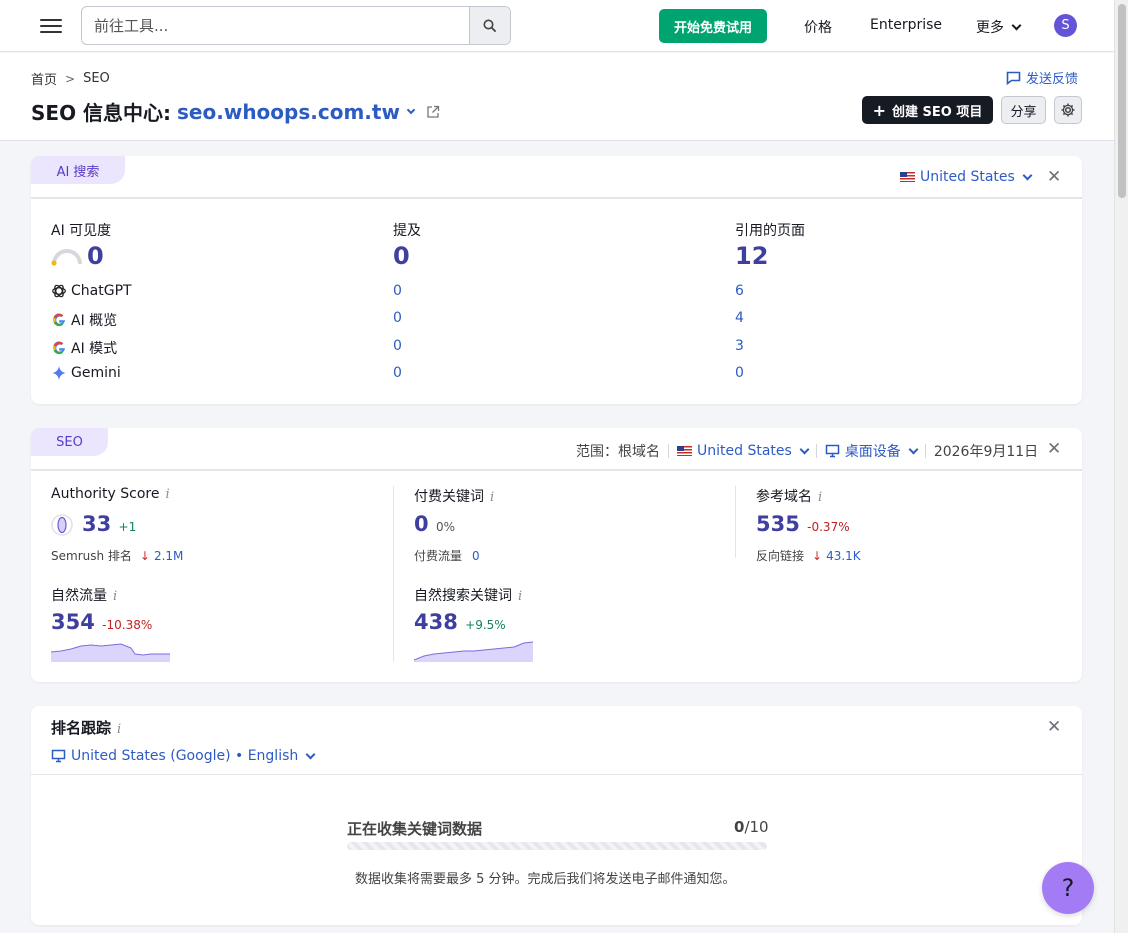 The height and width of the screenshot is (933, 1128). I want to click on authority-score-value: 33 +1, so click(109, 524).